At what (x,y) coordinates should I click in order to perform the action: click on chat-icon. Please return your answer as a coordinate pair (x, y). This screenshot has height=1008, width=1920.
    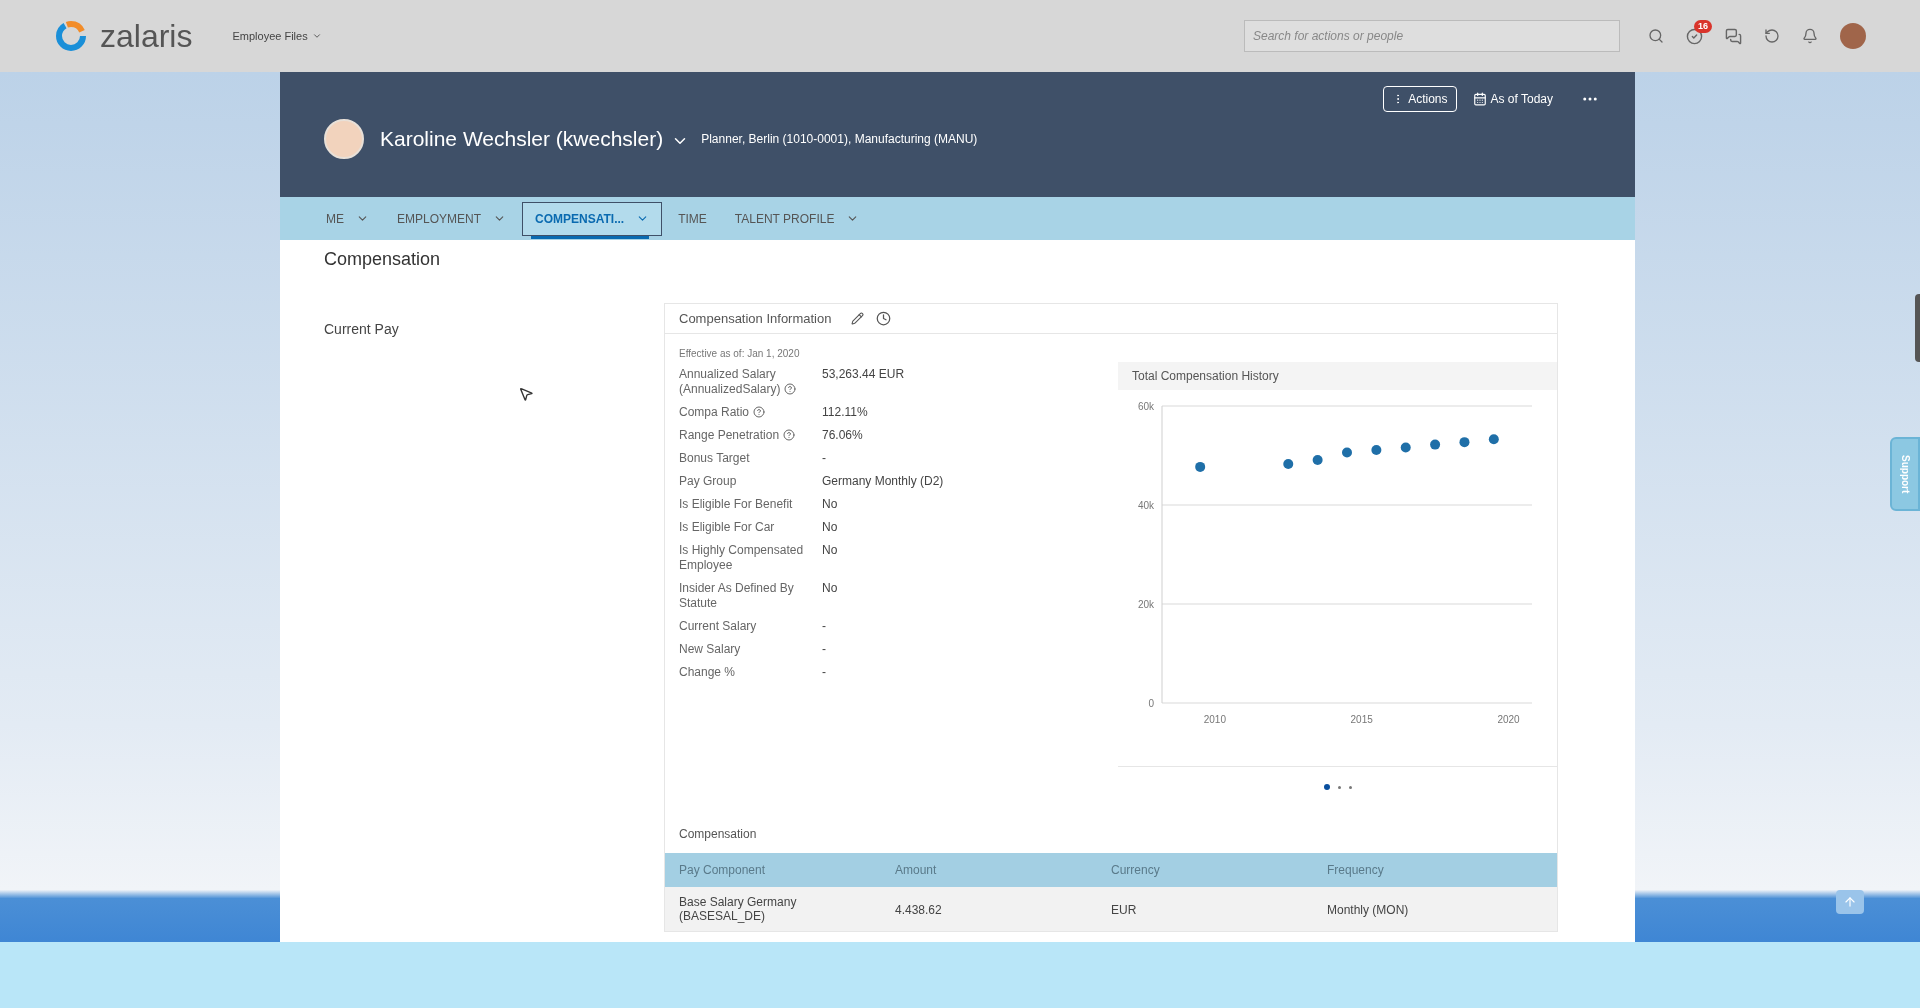
    Looking at the image, I should click on (1733, 36).